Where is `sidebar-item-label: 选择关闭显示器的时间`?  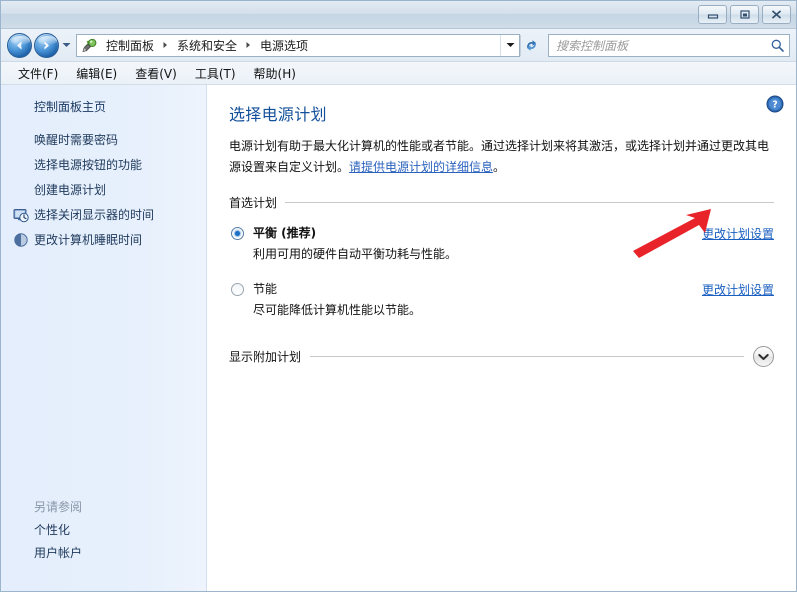
sidebar-item-label: 选择关闭显示器的时间 is located at coordinates (94, 215).